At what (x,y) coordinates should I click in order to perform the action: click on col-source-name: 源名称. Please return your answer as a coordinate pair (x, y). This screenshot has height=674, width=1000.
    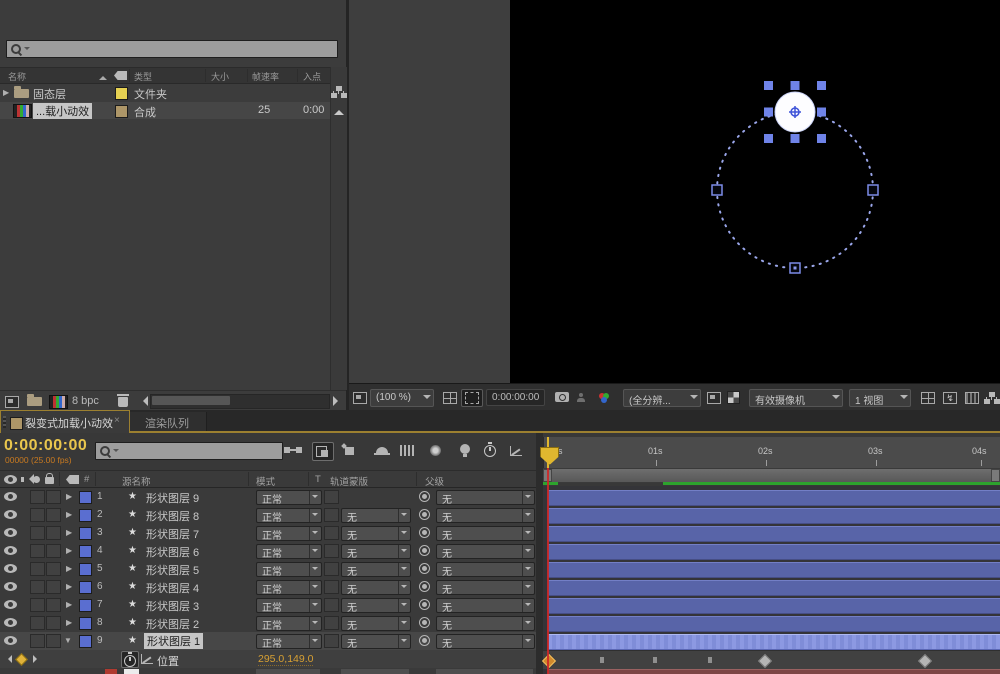
    Looking at the image, I should click on (136, 481).